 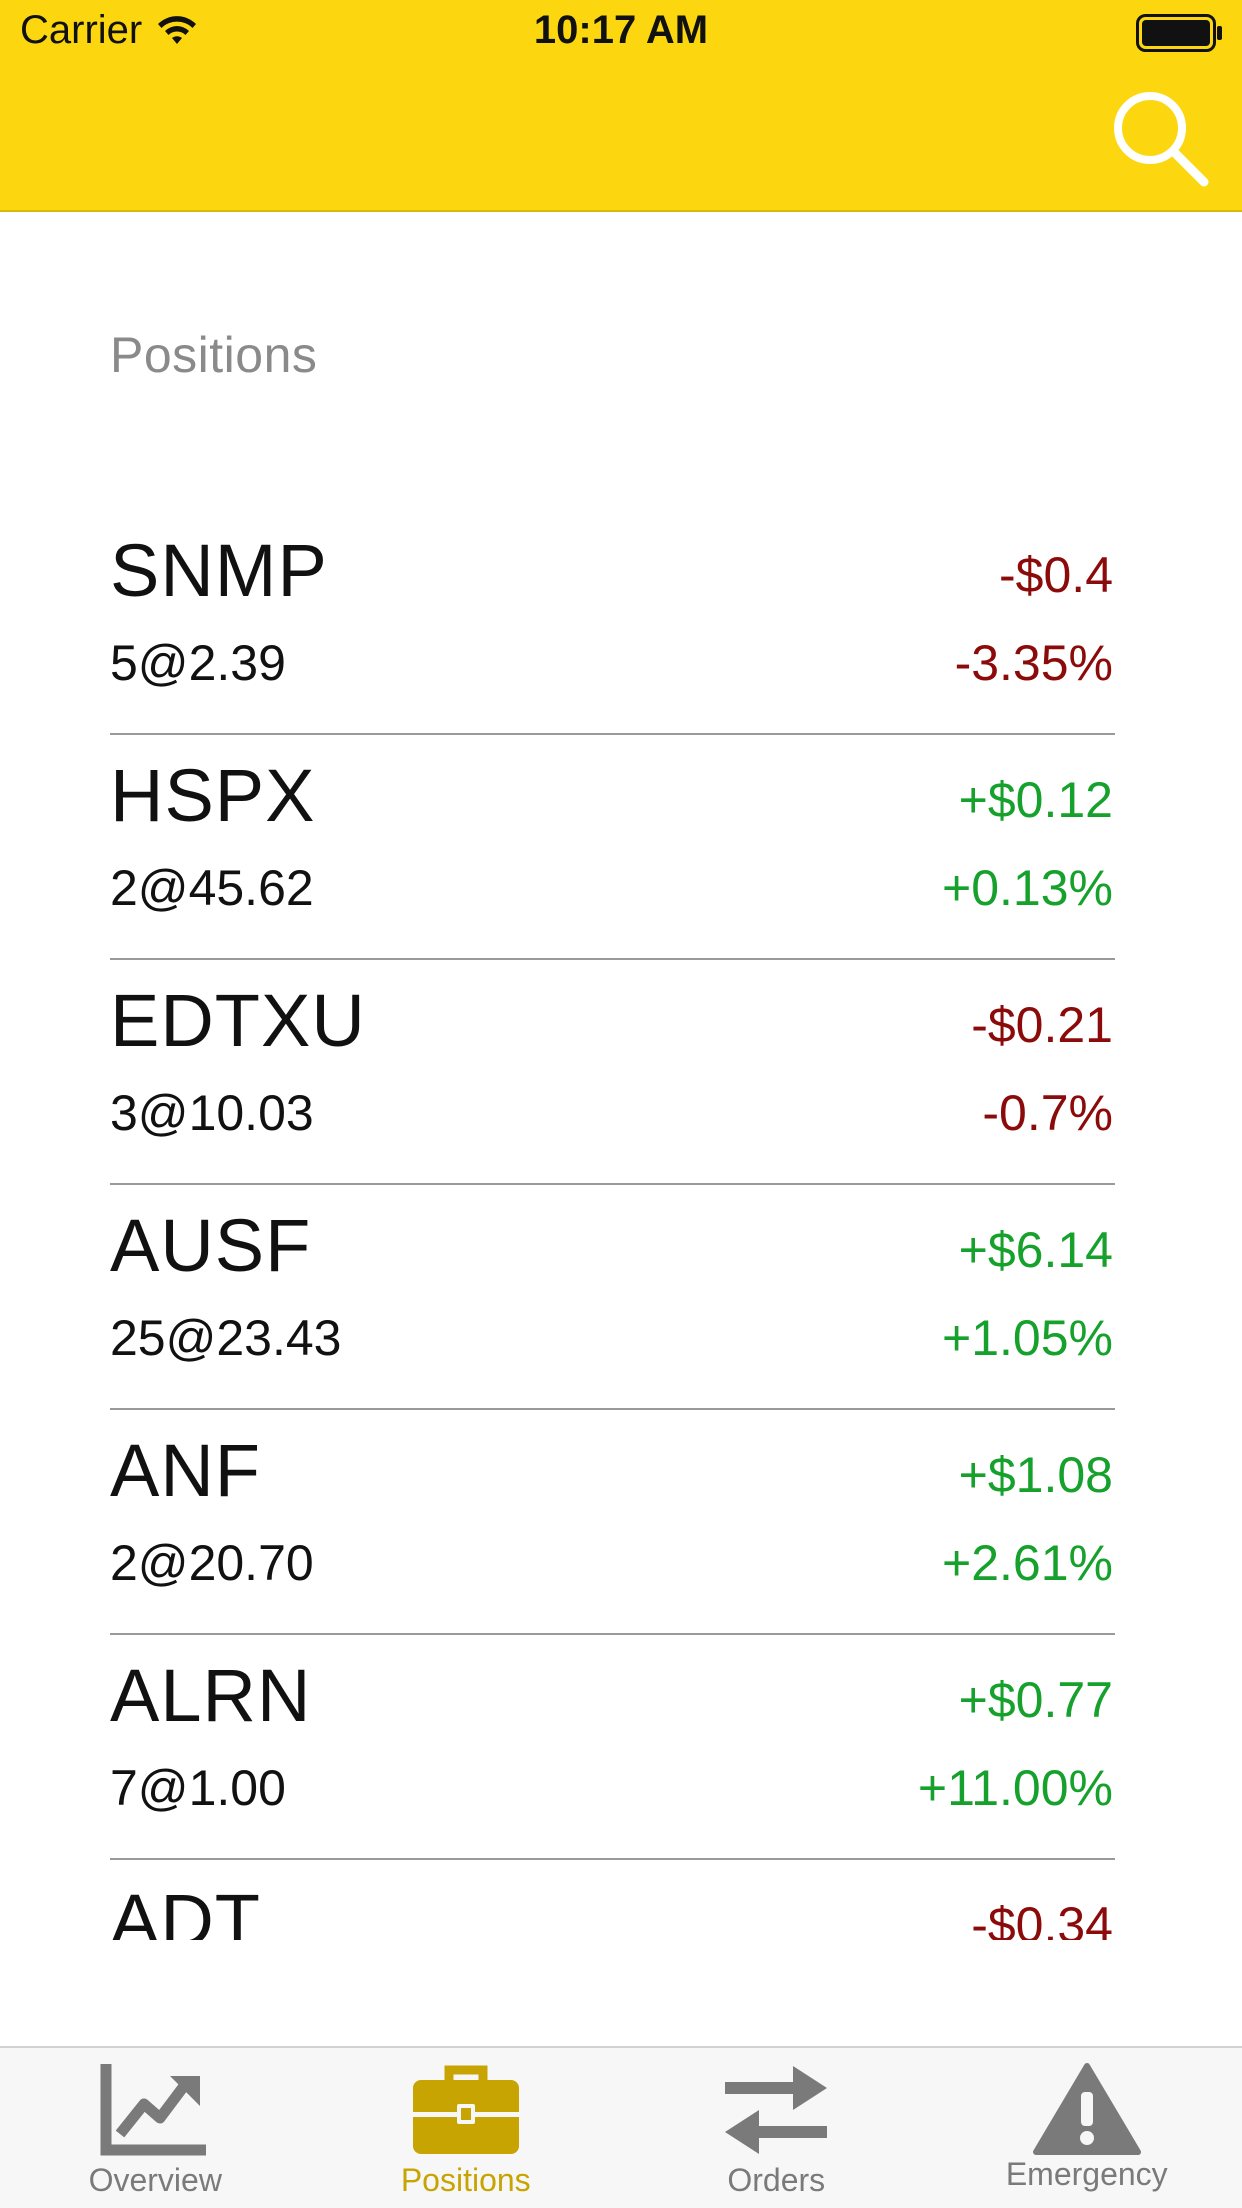 I want to click on position-quantity: 2@20.70, so click(x=212, y=1563).